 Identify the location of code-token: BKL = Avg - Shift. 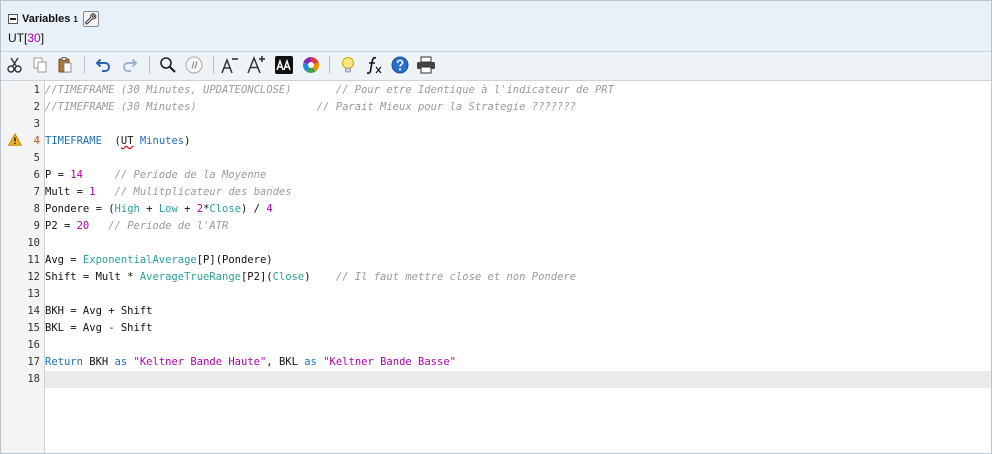
(99, 328).